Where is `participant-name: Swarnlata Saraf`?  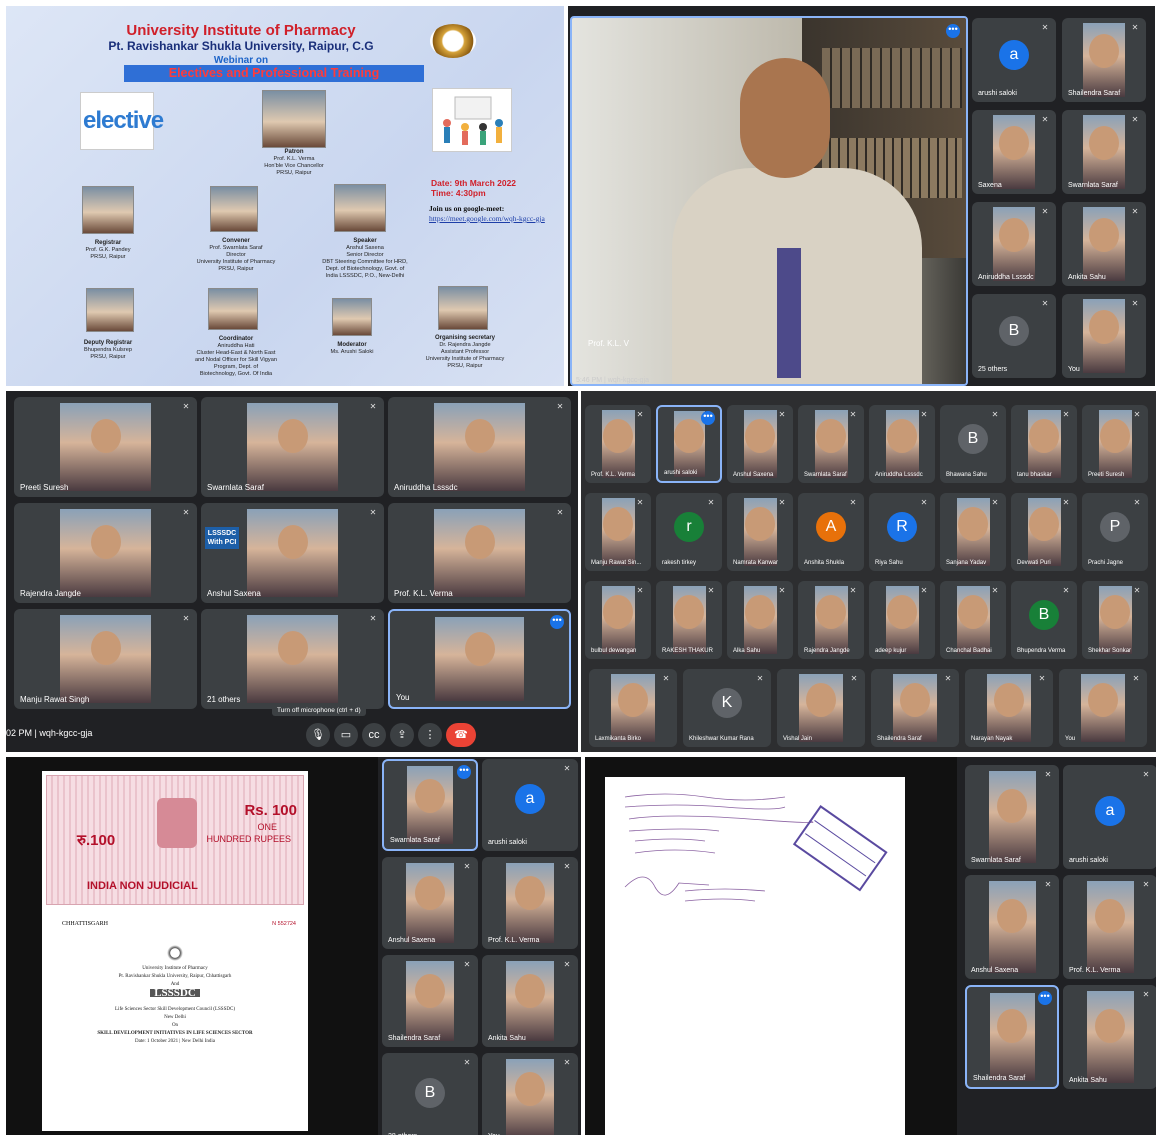
participant-name: Swarnlata Saraf is located at coordinates (825, 475).